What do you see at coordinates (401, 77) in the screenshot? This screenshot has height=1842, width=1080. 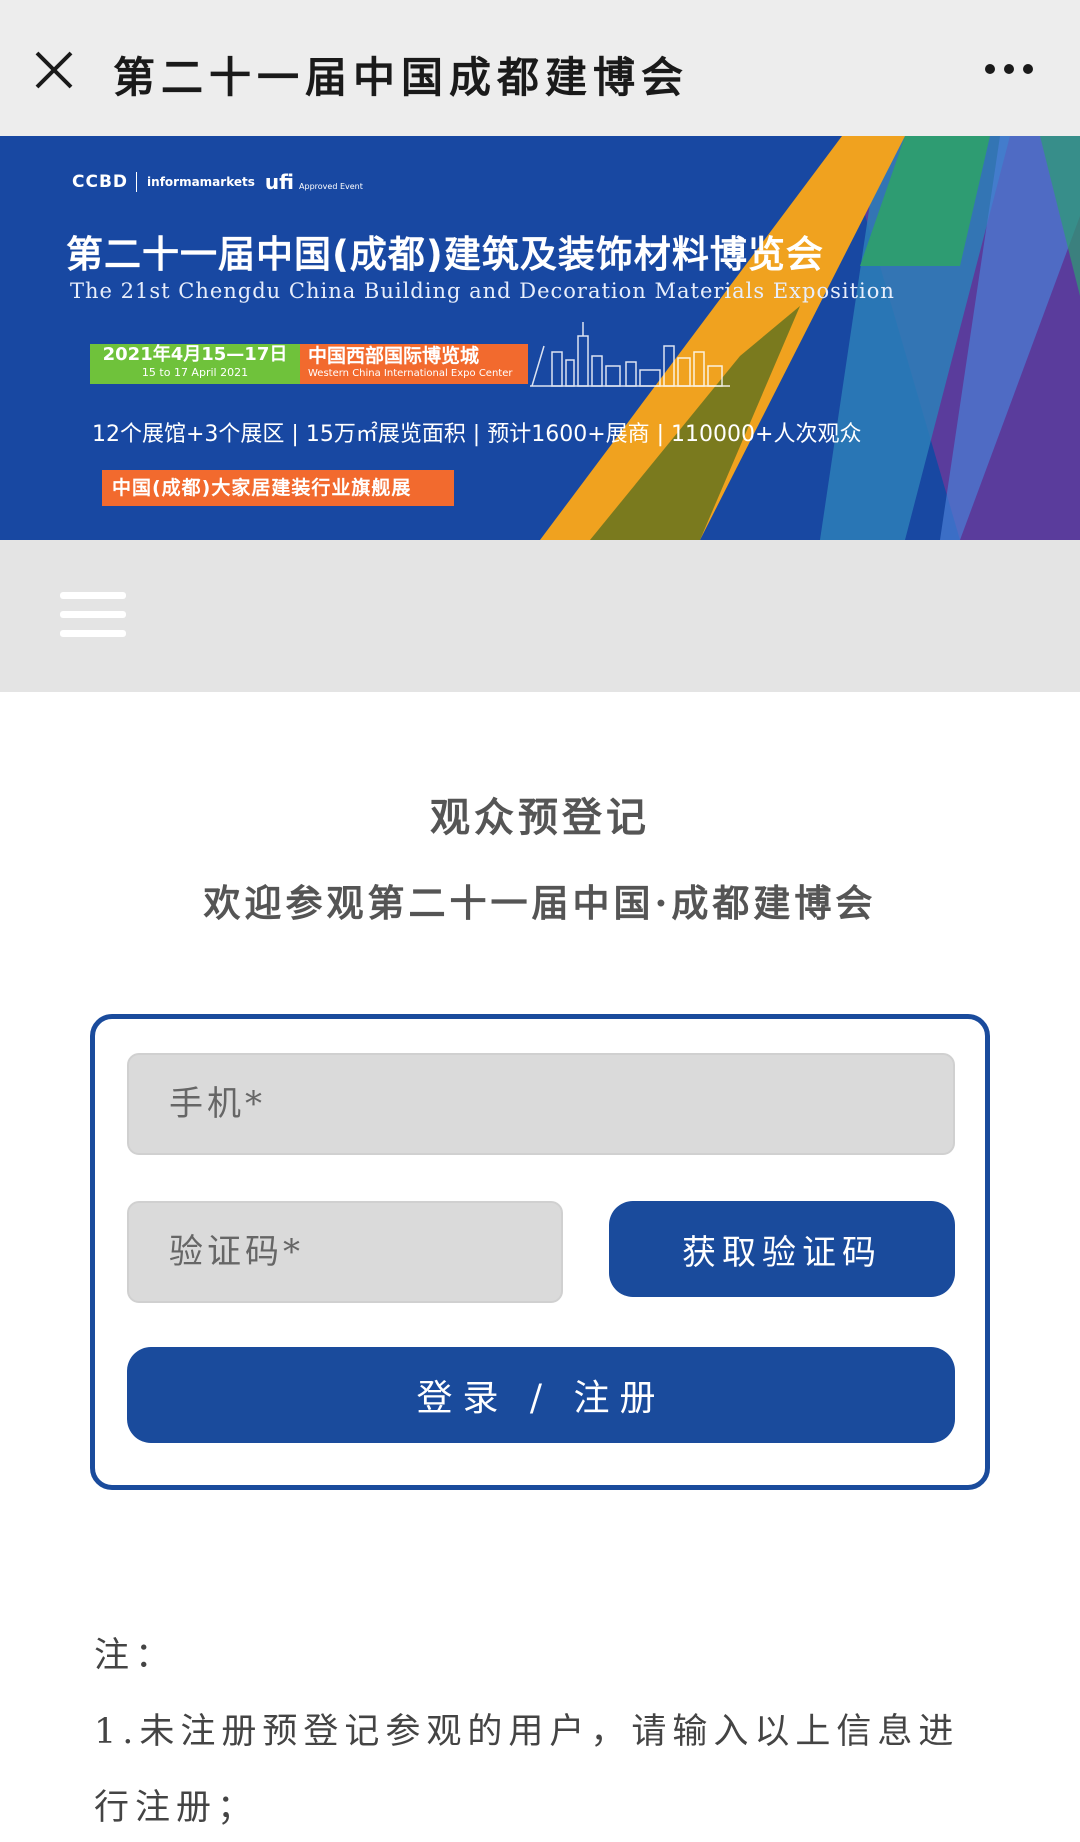 I see `window-title: 第二十一届中国成都建博会` at bounding box center [401, 77].